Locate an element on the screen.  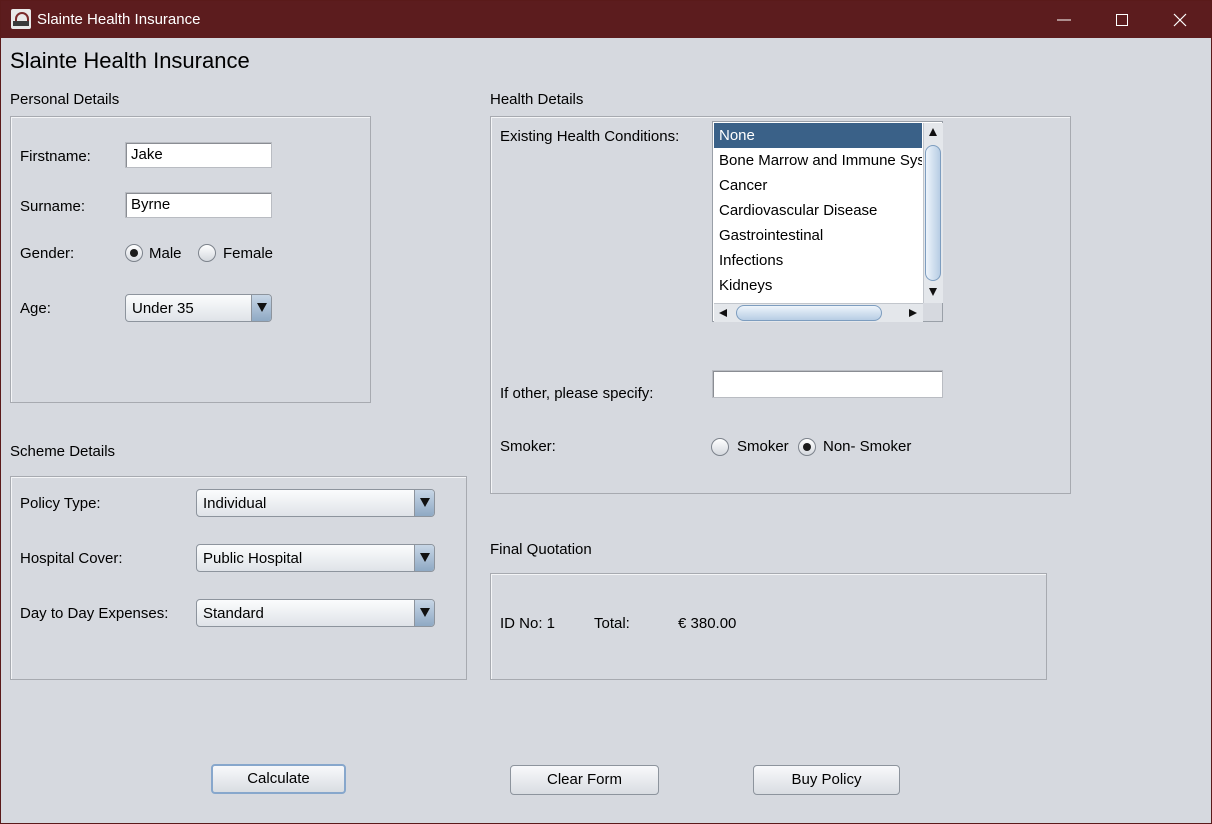
scheme-details-title: Scheme Details is located at coordinates (63, 451).